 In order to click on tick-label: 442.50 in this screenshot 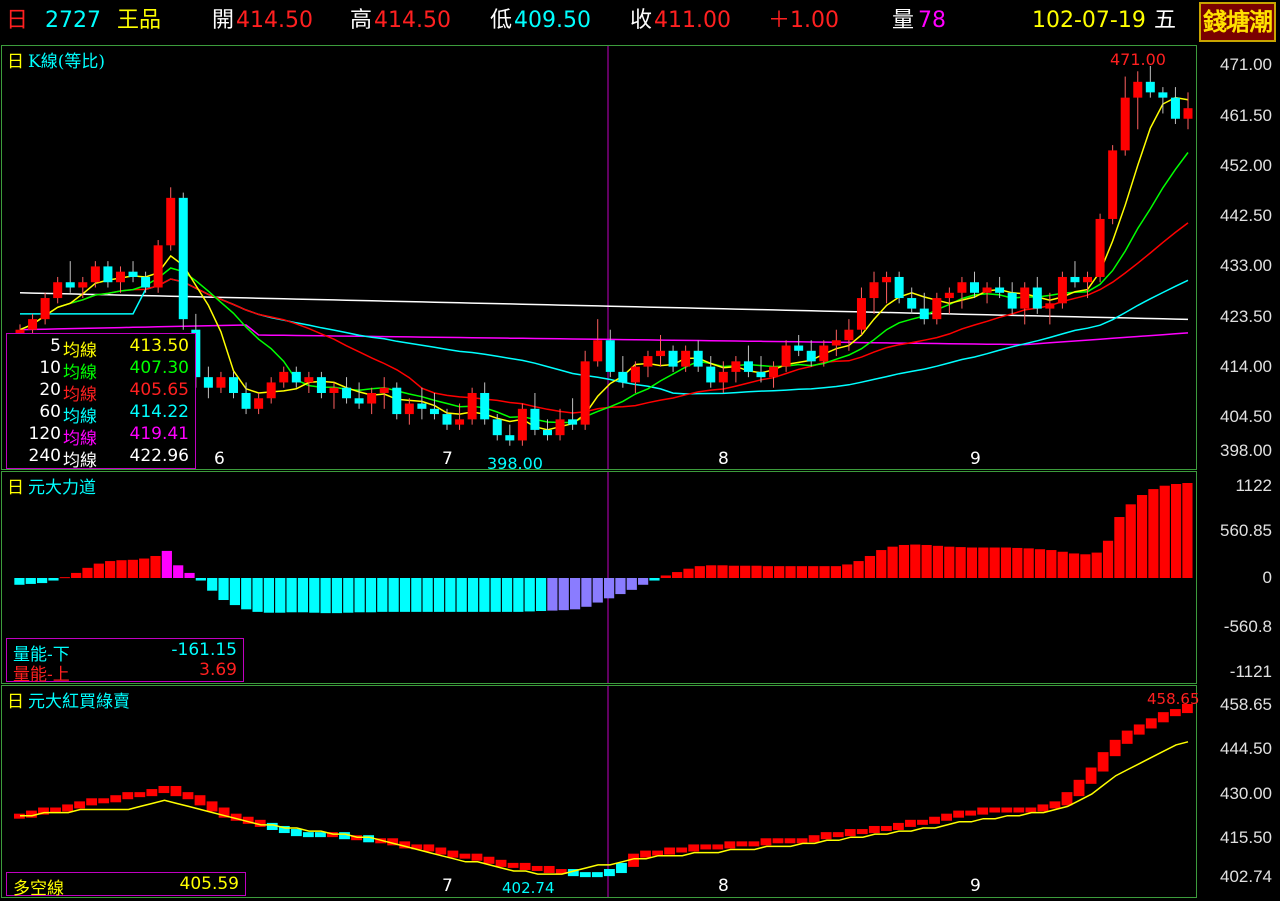, I will do `click(1246, 215)`.